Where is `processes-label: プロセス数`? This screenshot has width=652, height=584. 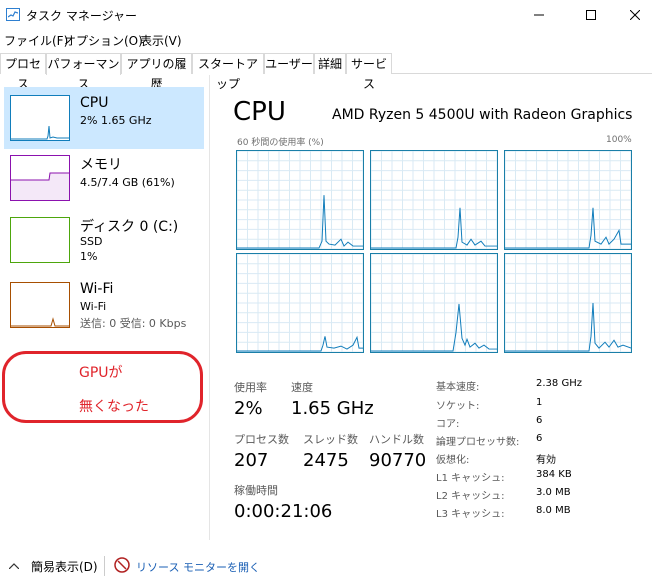 processes-label: プロセス数 is located at coordinates (261, 439).